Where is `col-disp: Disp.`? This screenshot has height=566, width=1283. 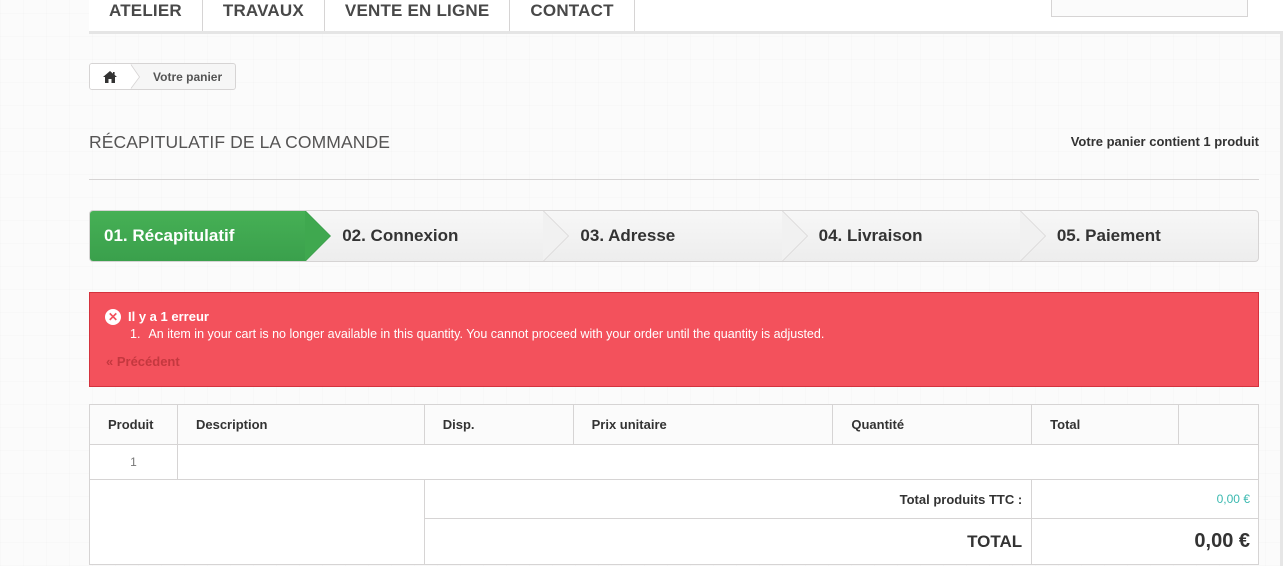
col-disp: Disp. is located at coordinates (498, 424).